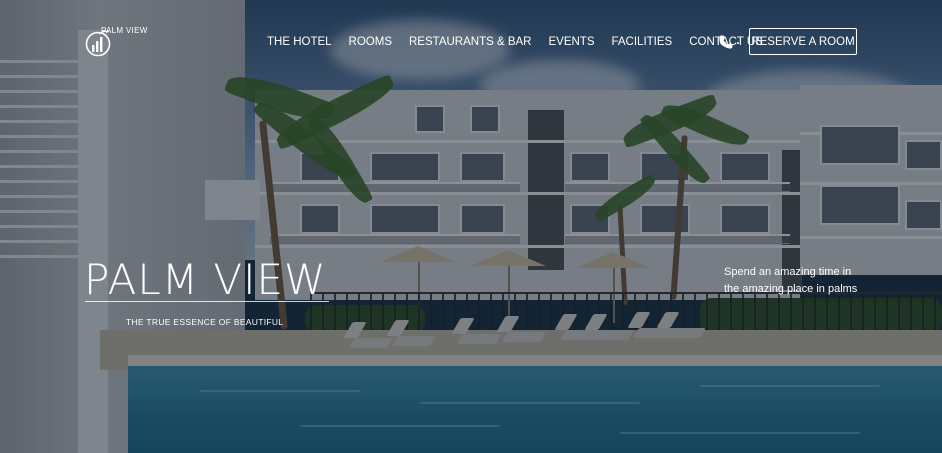 The height and width of the screenshot is (453, 942). What do you see at coordinates (470, 42) in the screenshot?
I see `nav-restaurants-bar: RESTAURANTS & BAR` at bounding box center [470, 42].